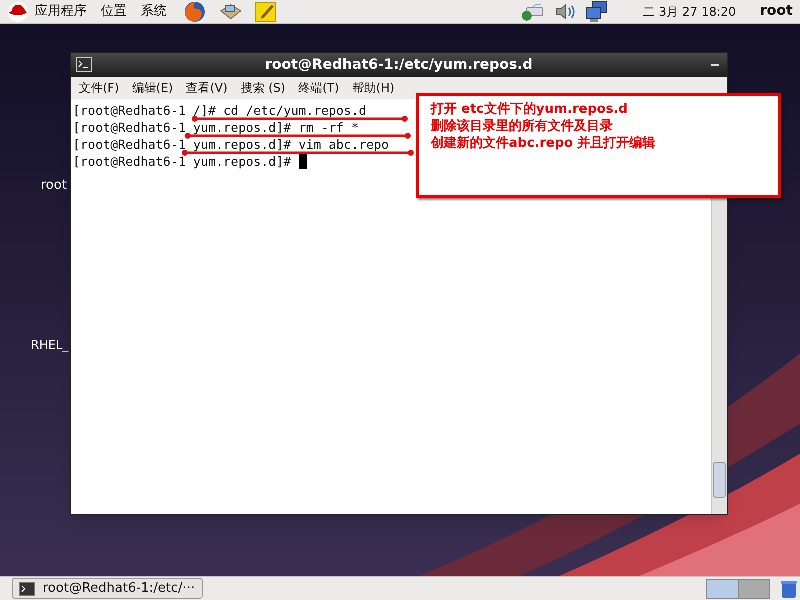  I want to click on note-edit-icon, so click(266, 11).